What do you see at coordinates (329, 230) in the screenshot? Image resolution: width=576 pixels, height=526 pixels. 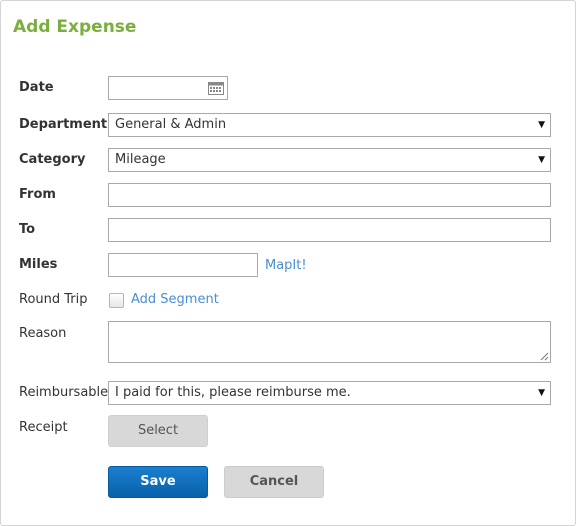 I see `to-input` at bounding box center [329, 230].